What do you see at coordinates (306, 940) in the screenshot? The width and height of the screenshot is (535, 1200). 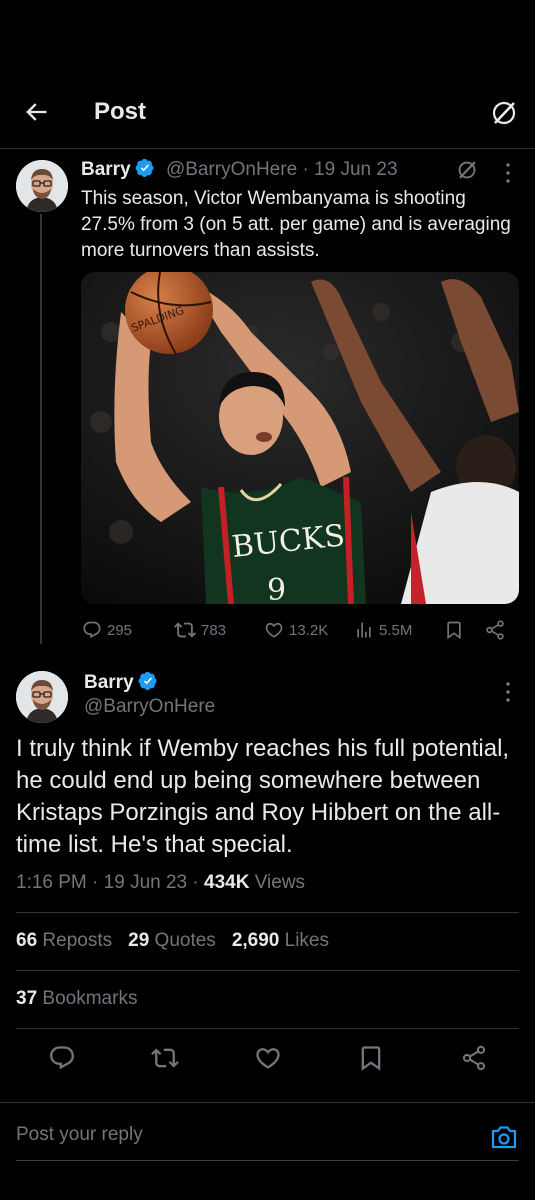 I see `likes-label: Likes` at bounding box center [306, 940].